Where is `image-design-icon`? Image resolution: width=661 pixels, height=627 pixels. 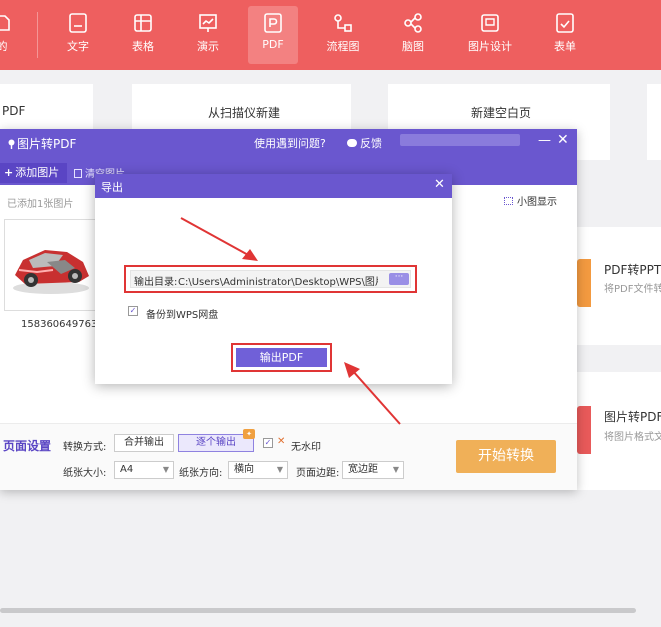
image-design-icon is located at coordinates (490, 23).